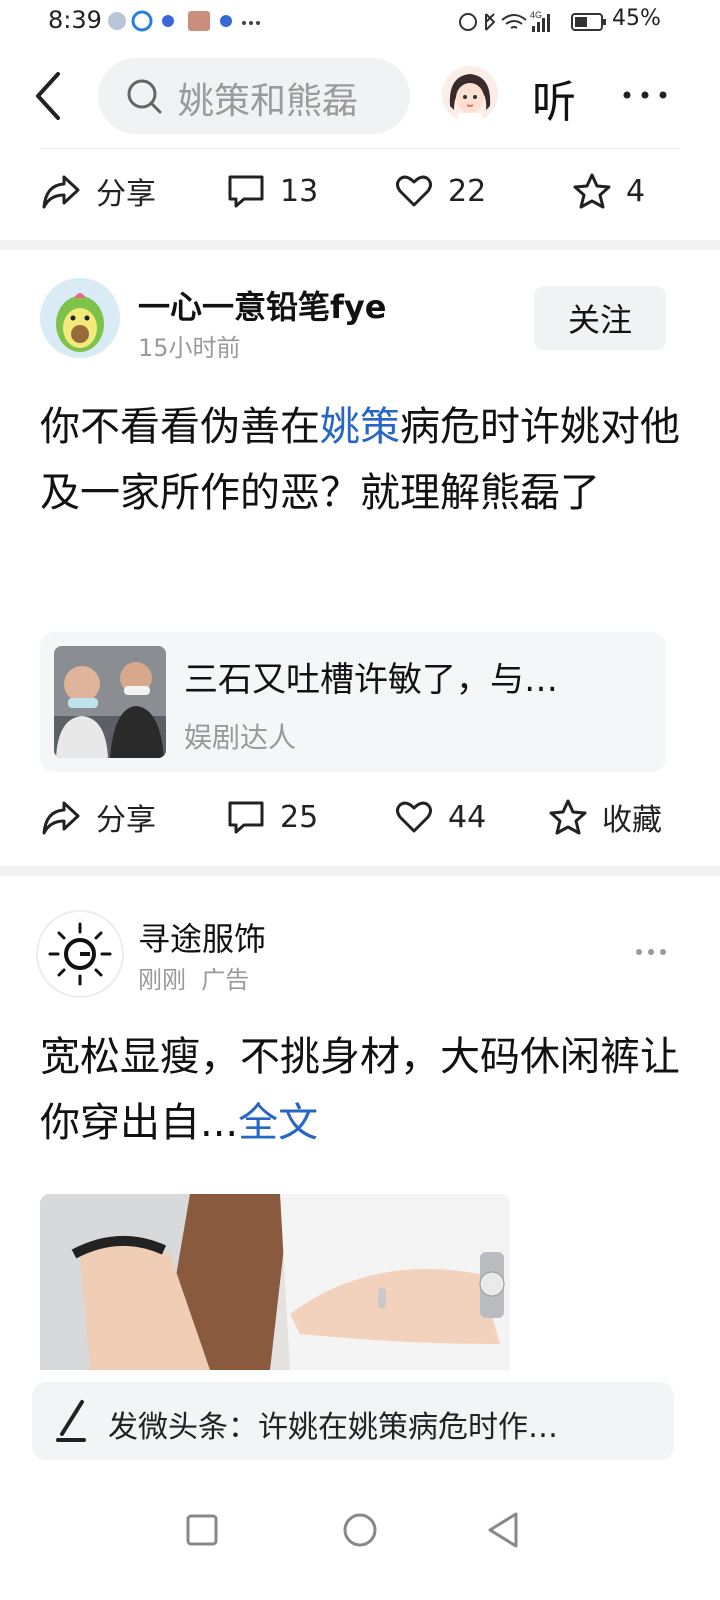 Image resolution: width=720 pixels, height=1600 pixels. What do you see at coordinates (360, 427) in the screenshot?
I see `topic-link: 姚策` at bounding box center [360, 427].